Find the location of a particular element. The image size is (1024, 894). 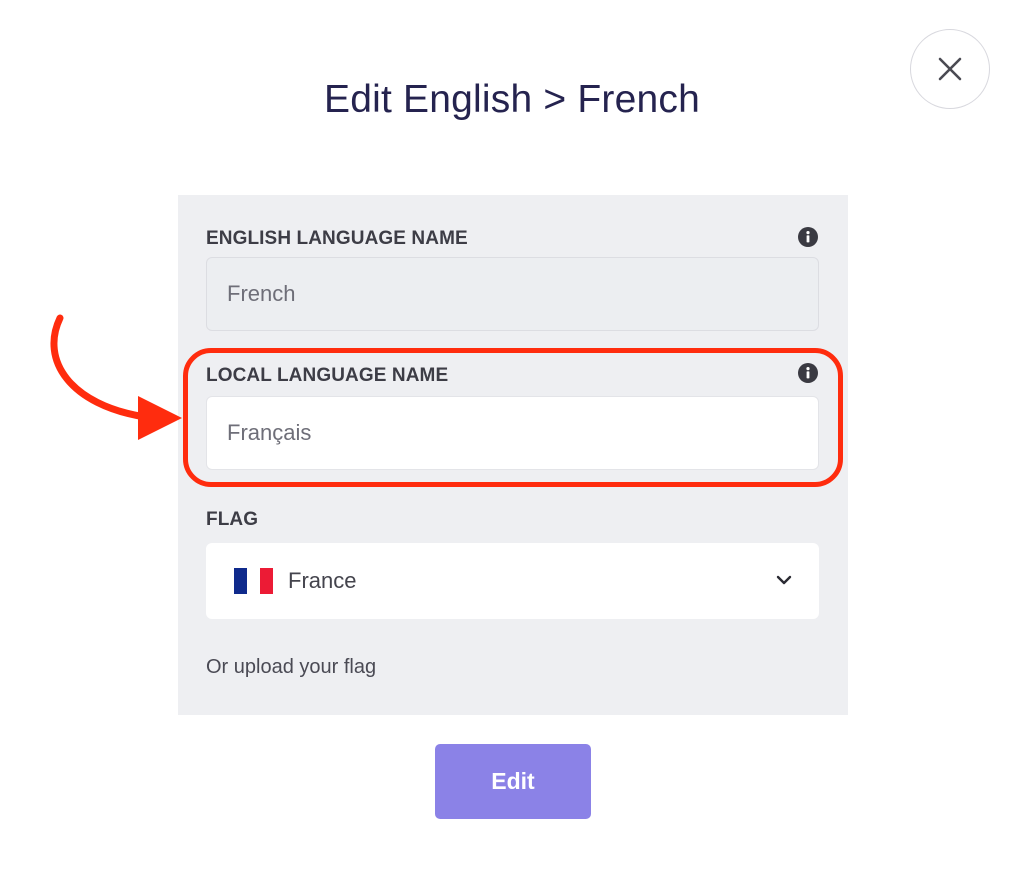

upload-flag-link: Or upload your flag is located at coordinates (291, 667).